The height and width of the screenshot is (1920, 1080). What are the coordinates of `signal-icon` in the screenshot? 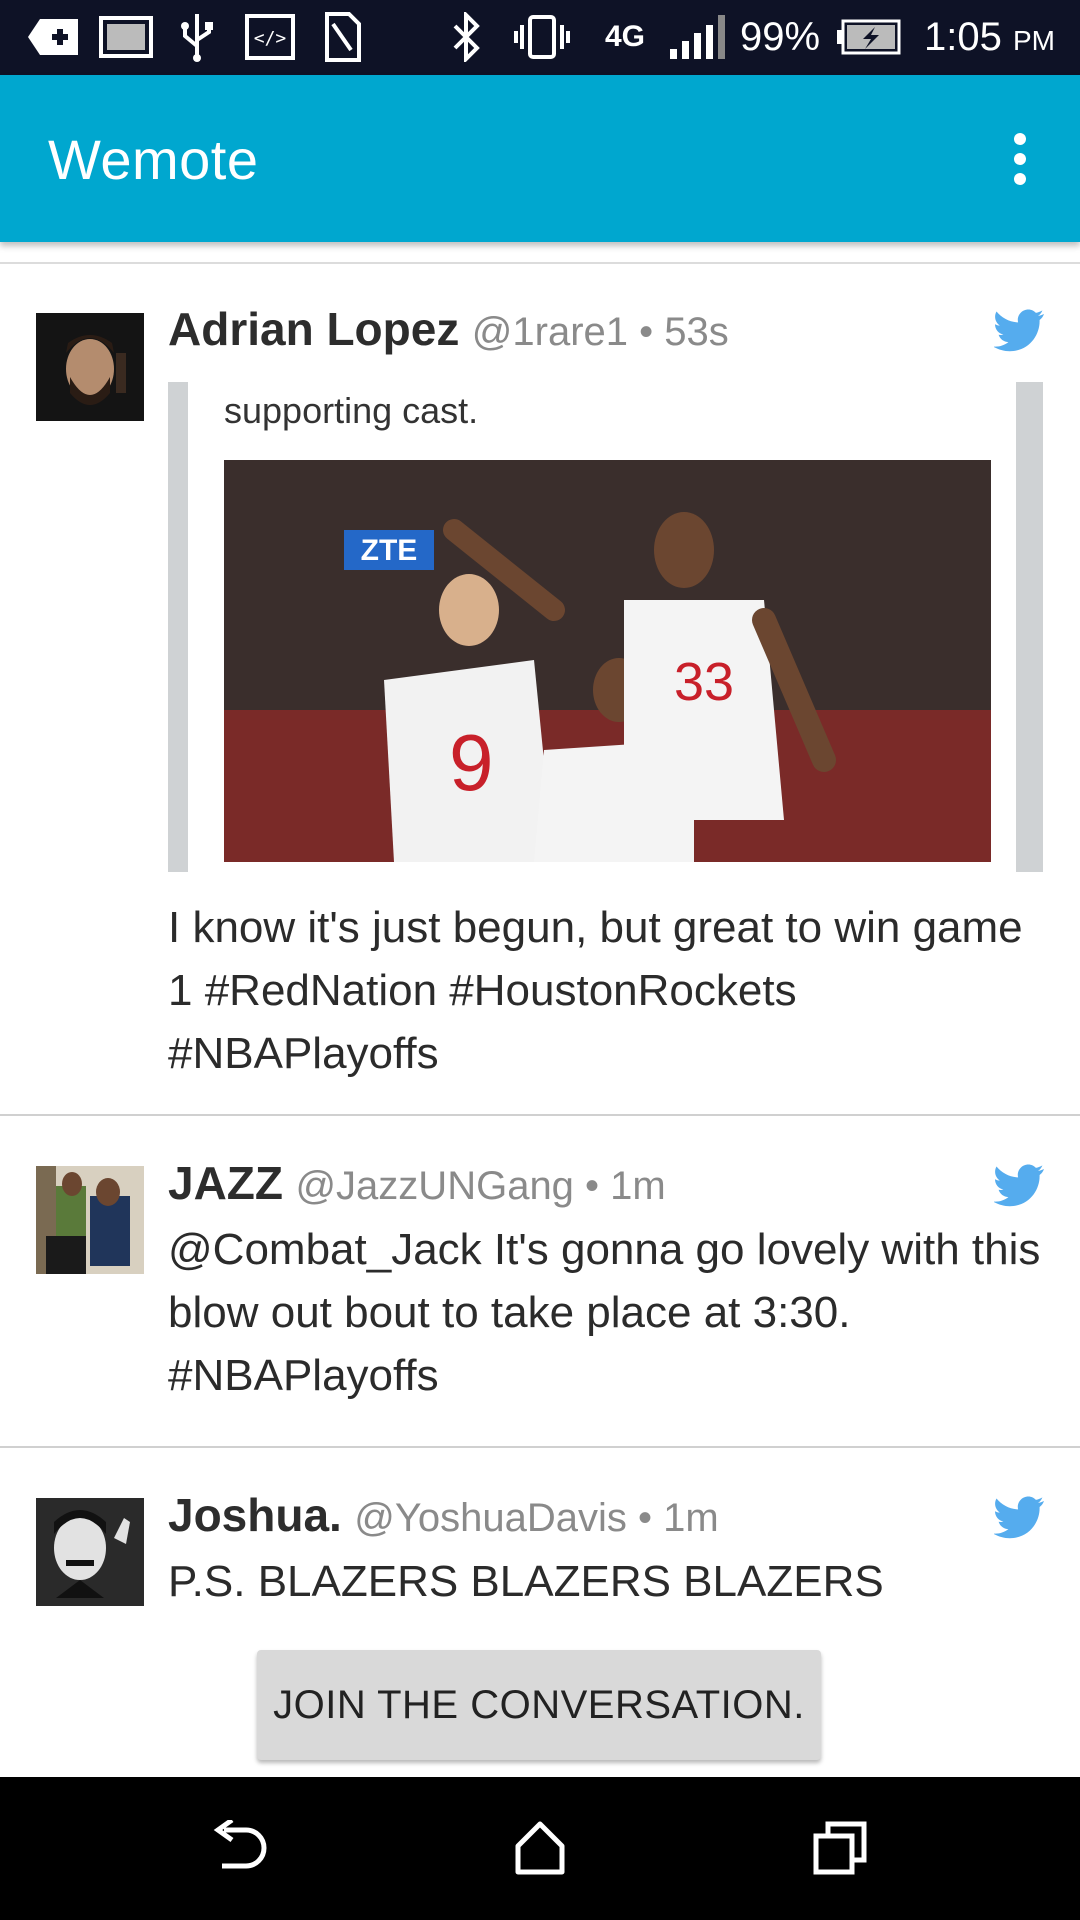 It's located at (697, 37).